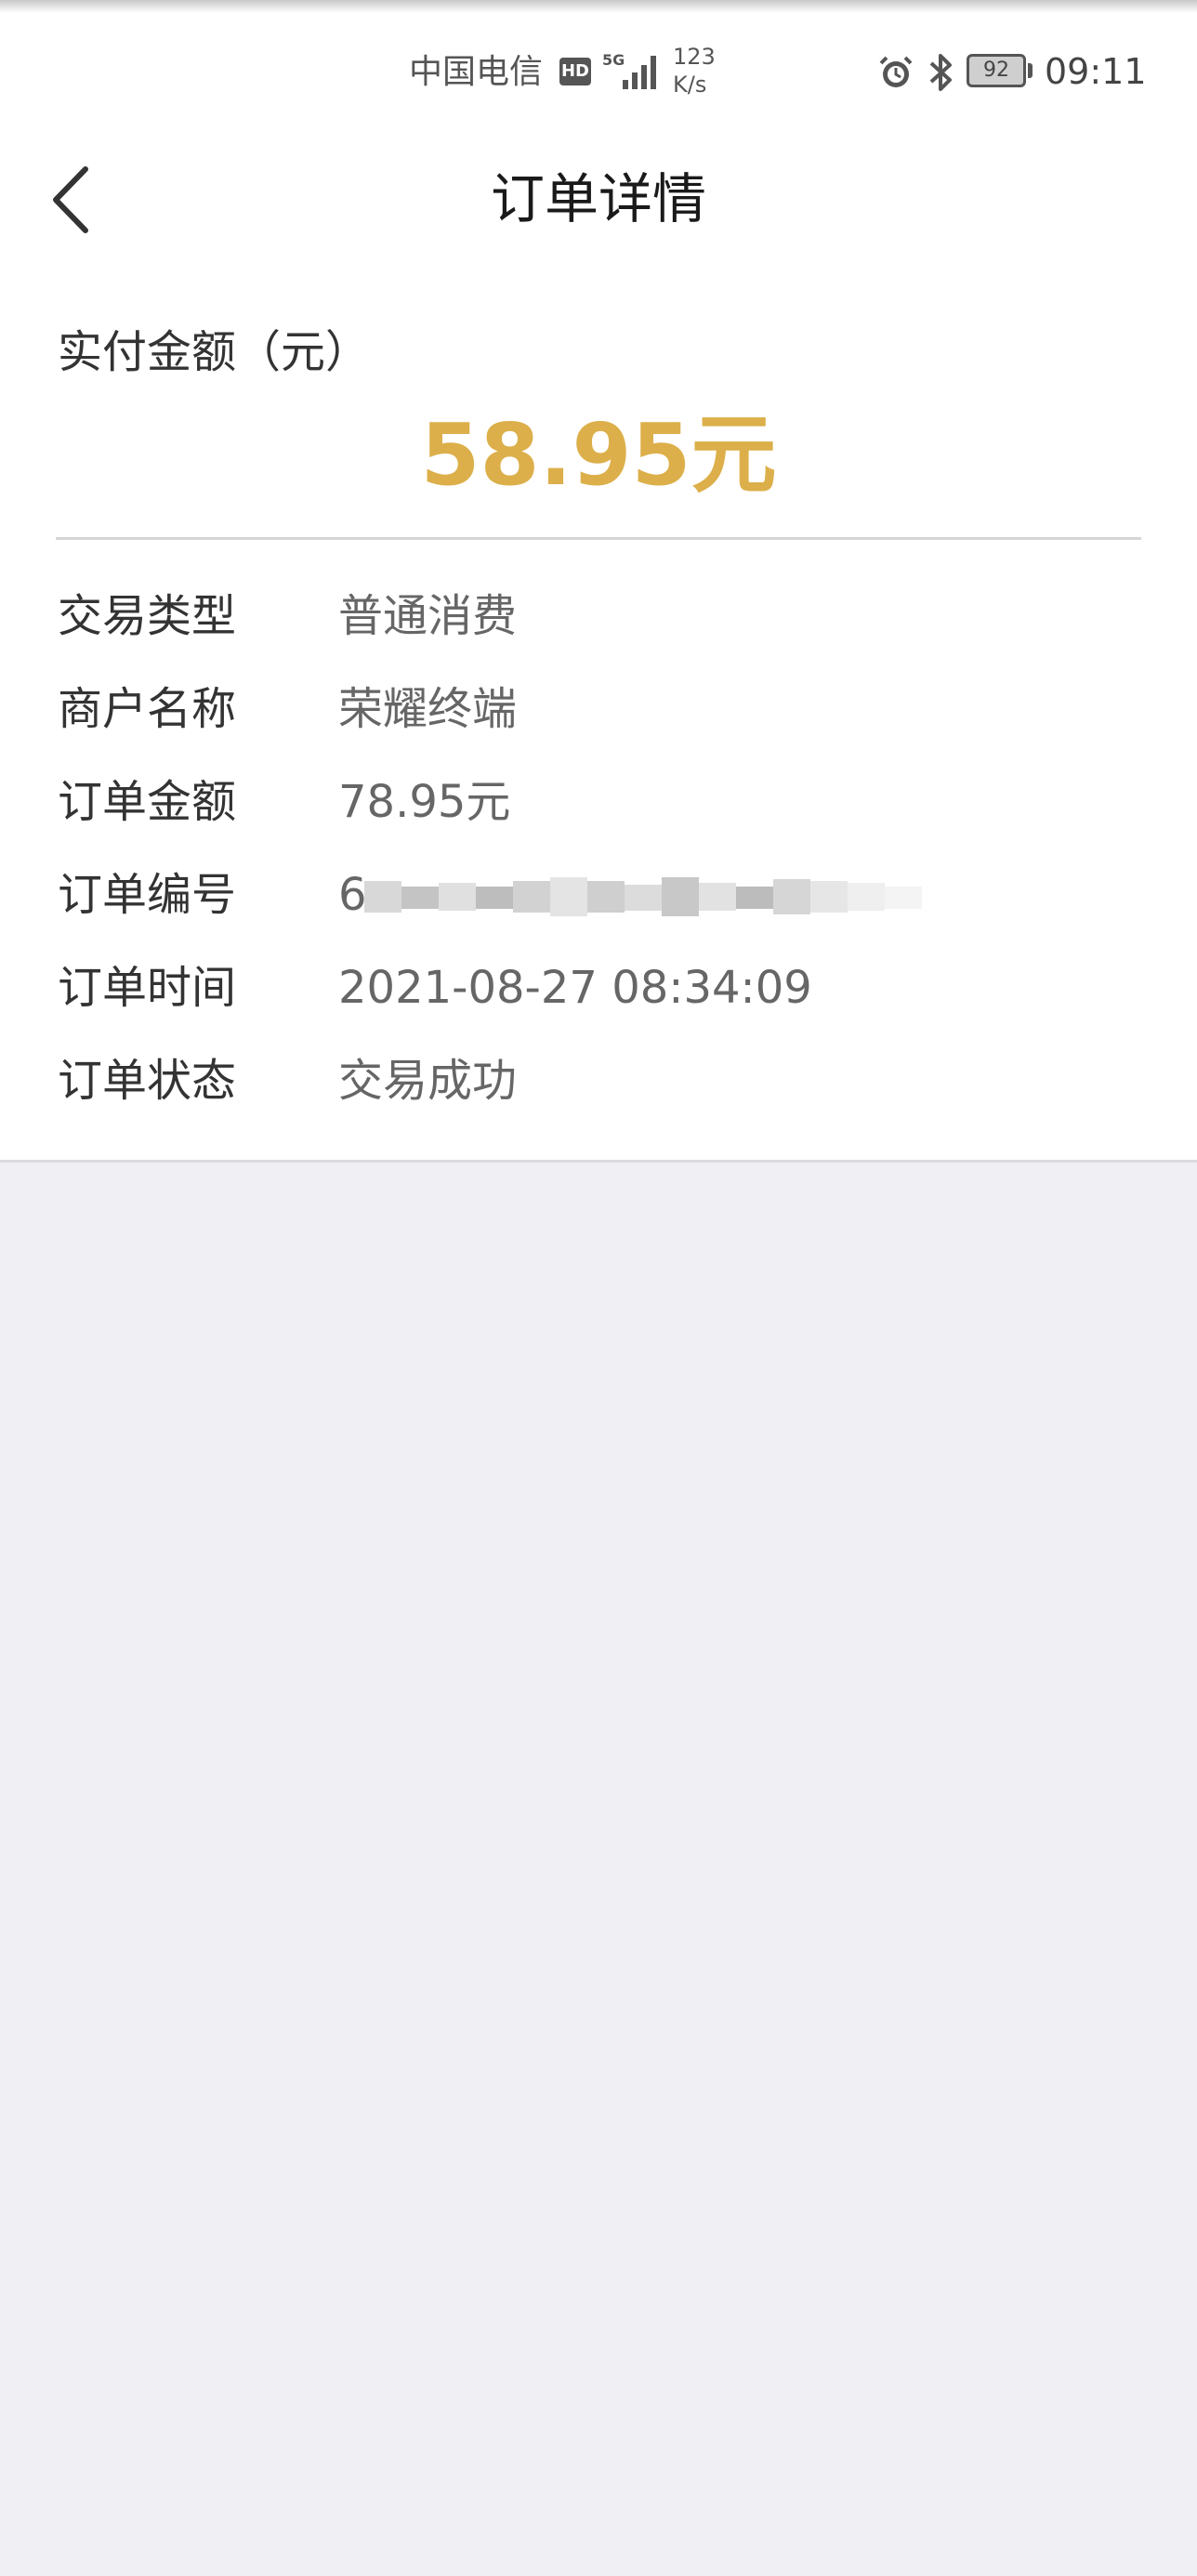 This screenshot has height=2576, width=1197. Describe the element at coordinates (147, 616) in the screenshot. I see `detail-label: 交易类型` at that location.